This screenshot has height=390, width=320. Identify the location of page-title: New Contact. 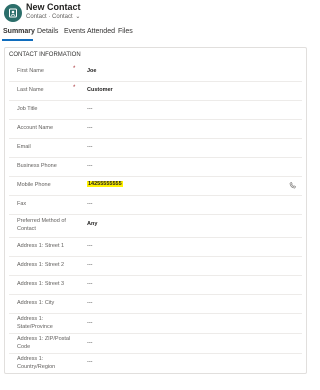
(53, 7).